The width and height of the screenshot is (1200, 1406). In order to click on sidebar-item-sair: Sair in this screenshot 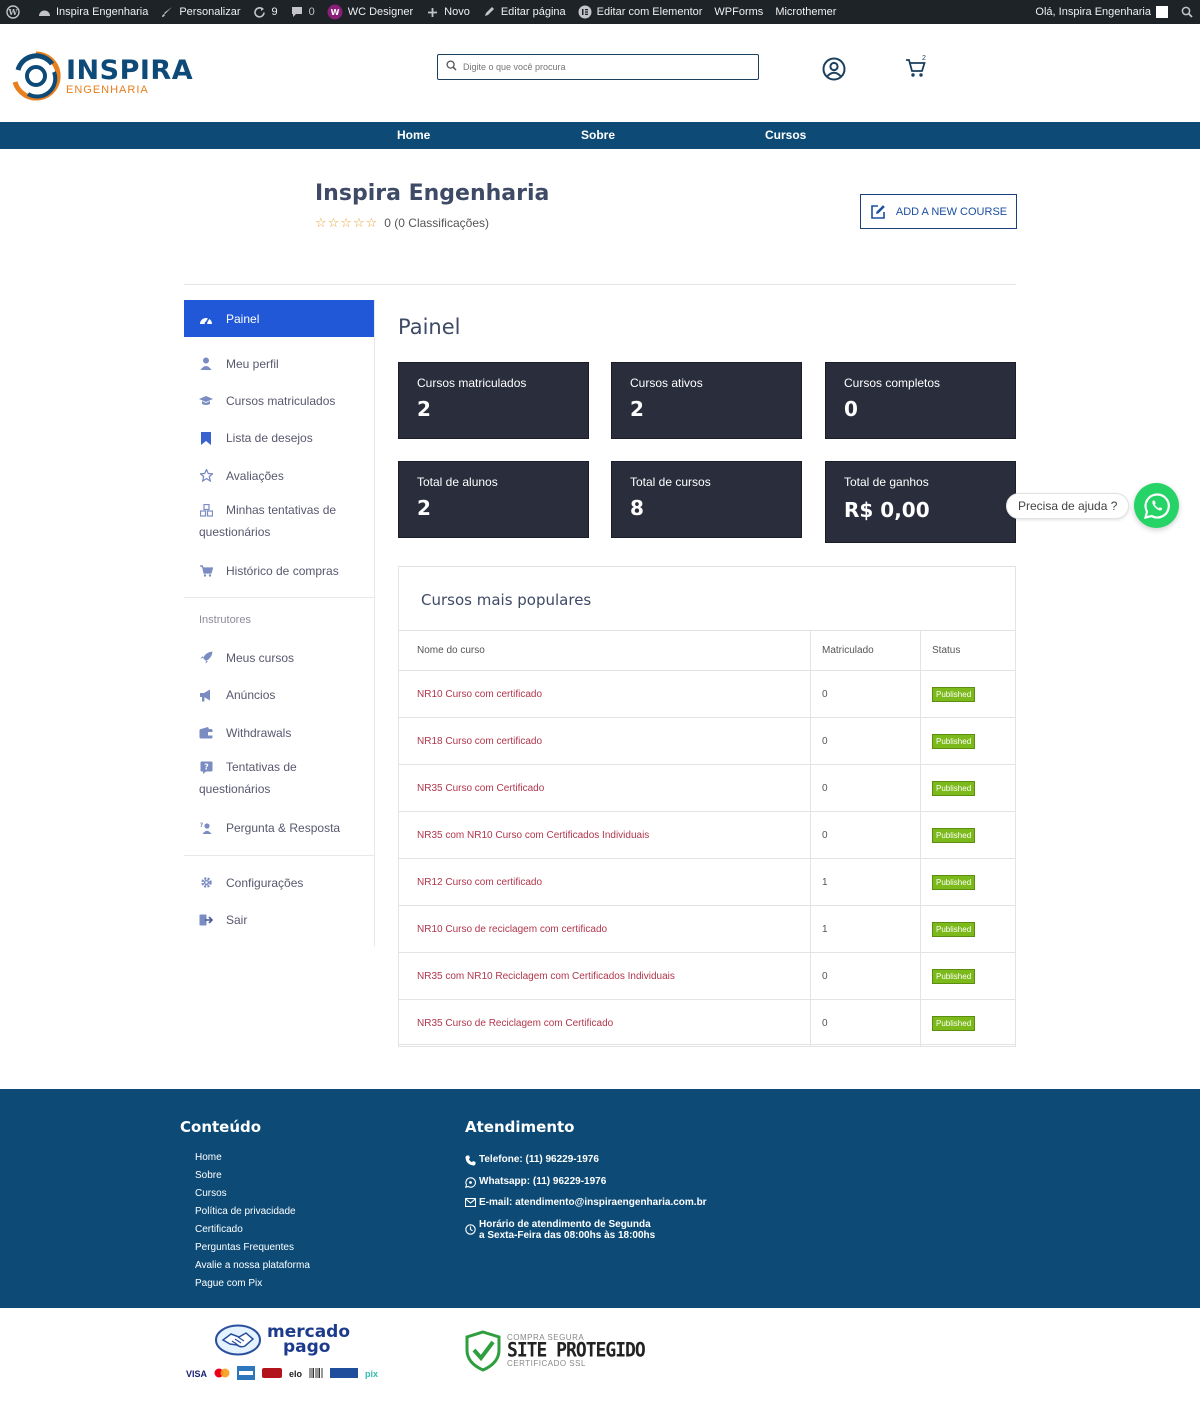, I will do `click(279, 920)`.